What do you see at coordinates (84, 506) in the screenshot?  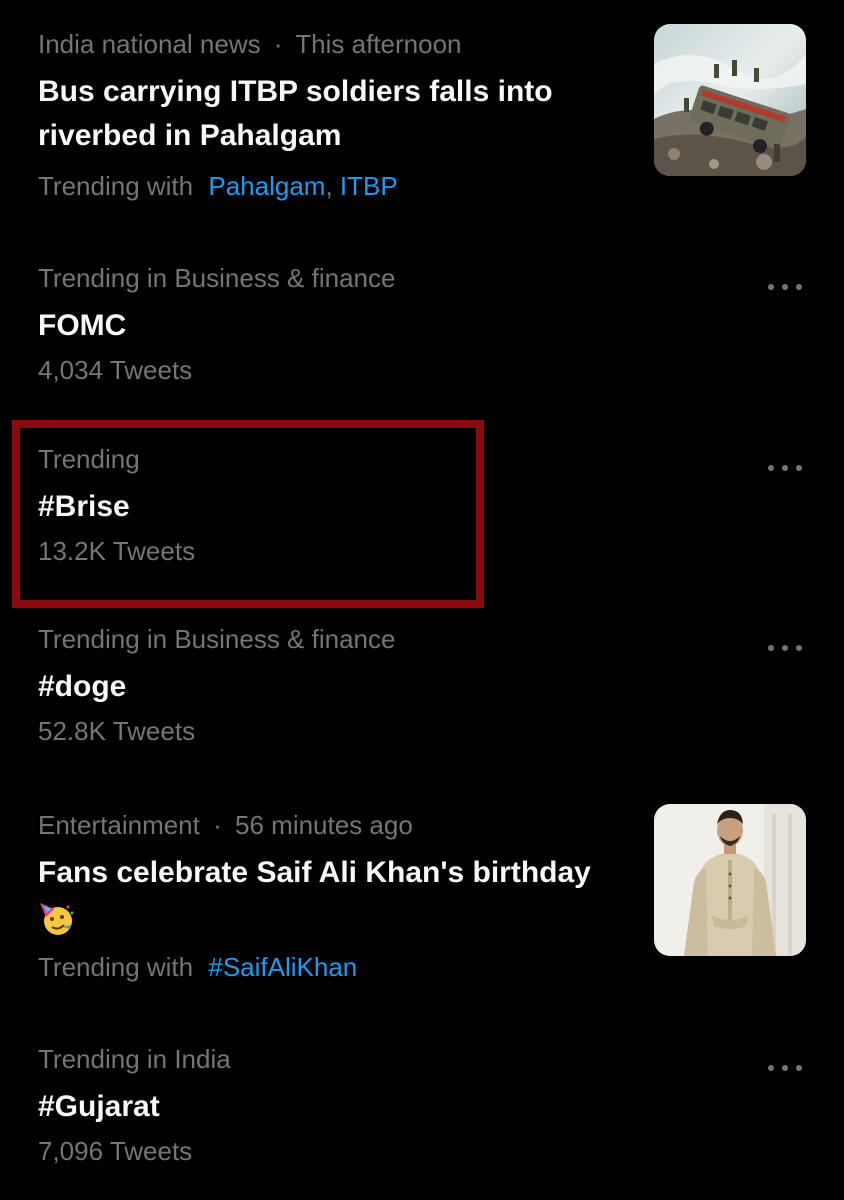 I see `trend-title: #Brise` at bounding box center [84, 506].